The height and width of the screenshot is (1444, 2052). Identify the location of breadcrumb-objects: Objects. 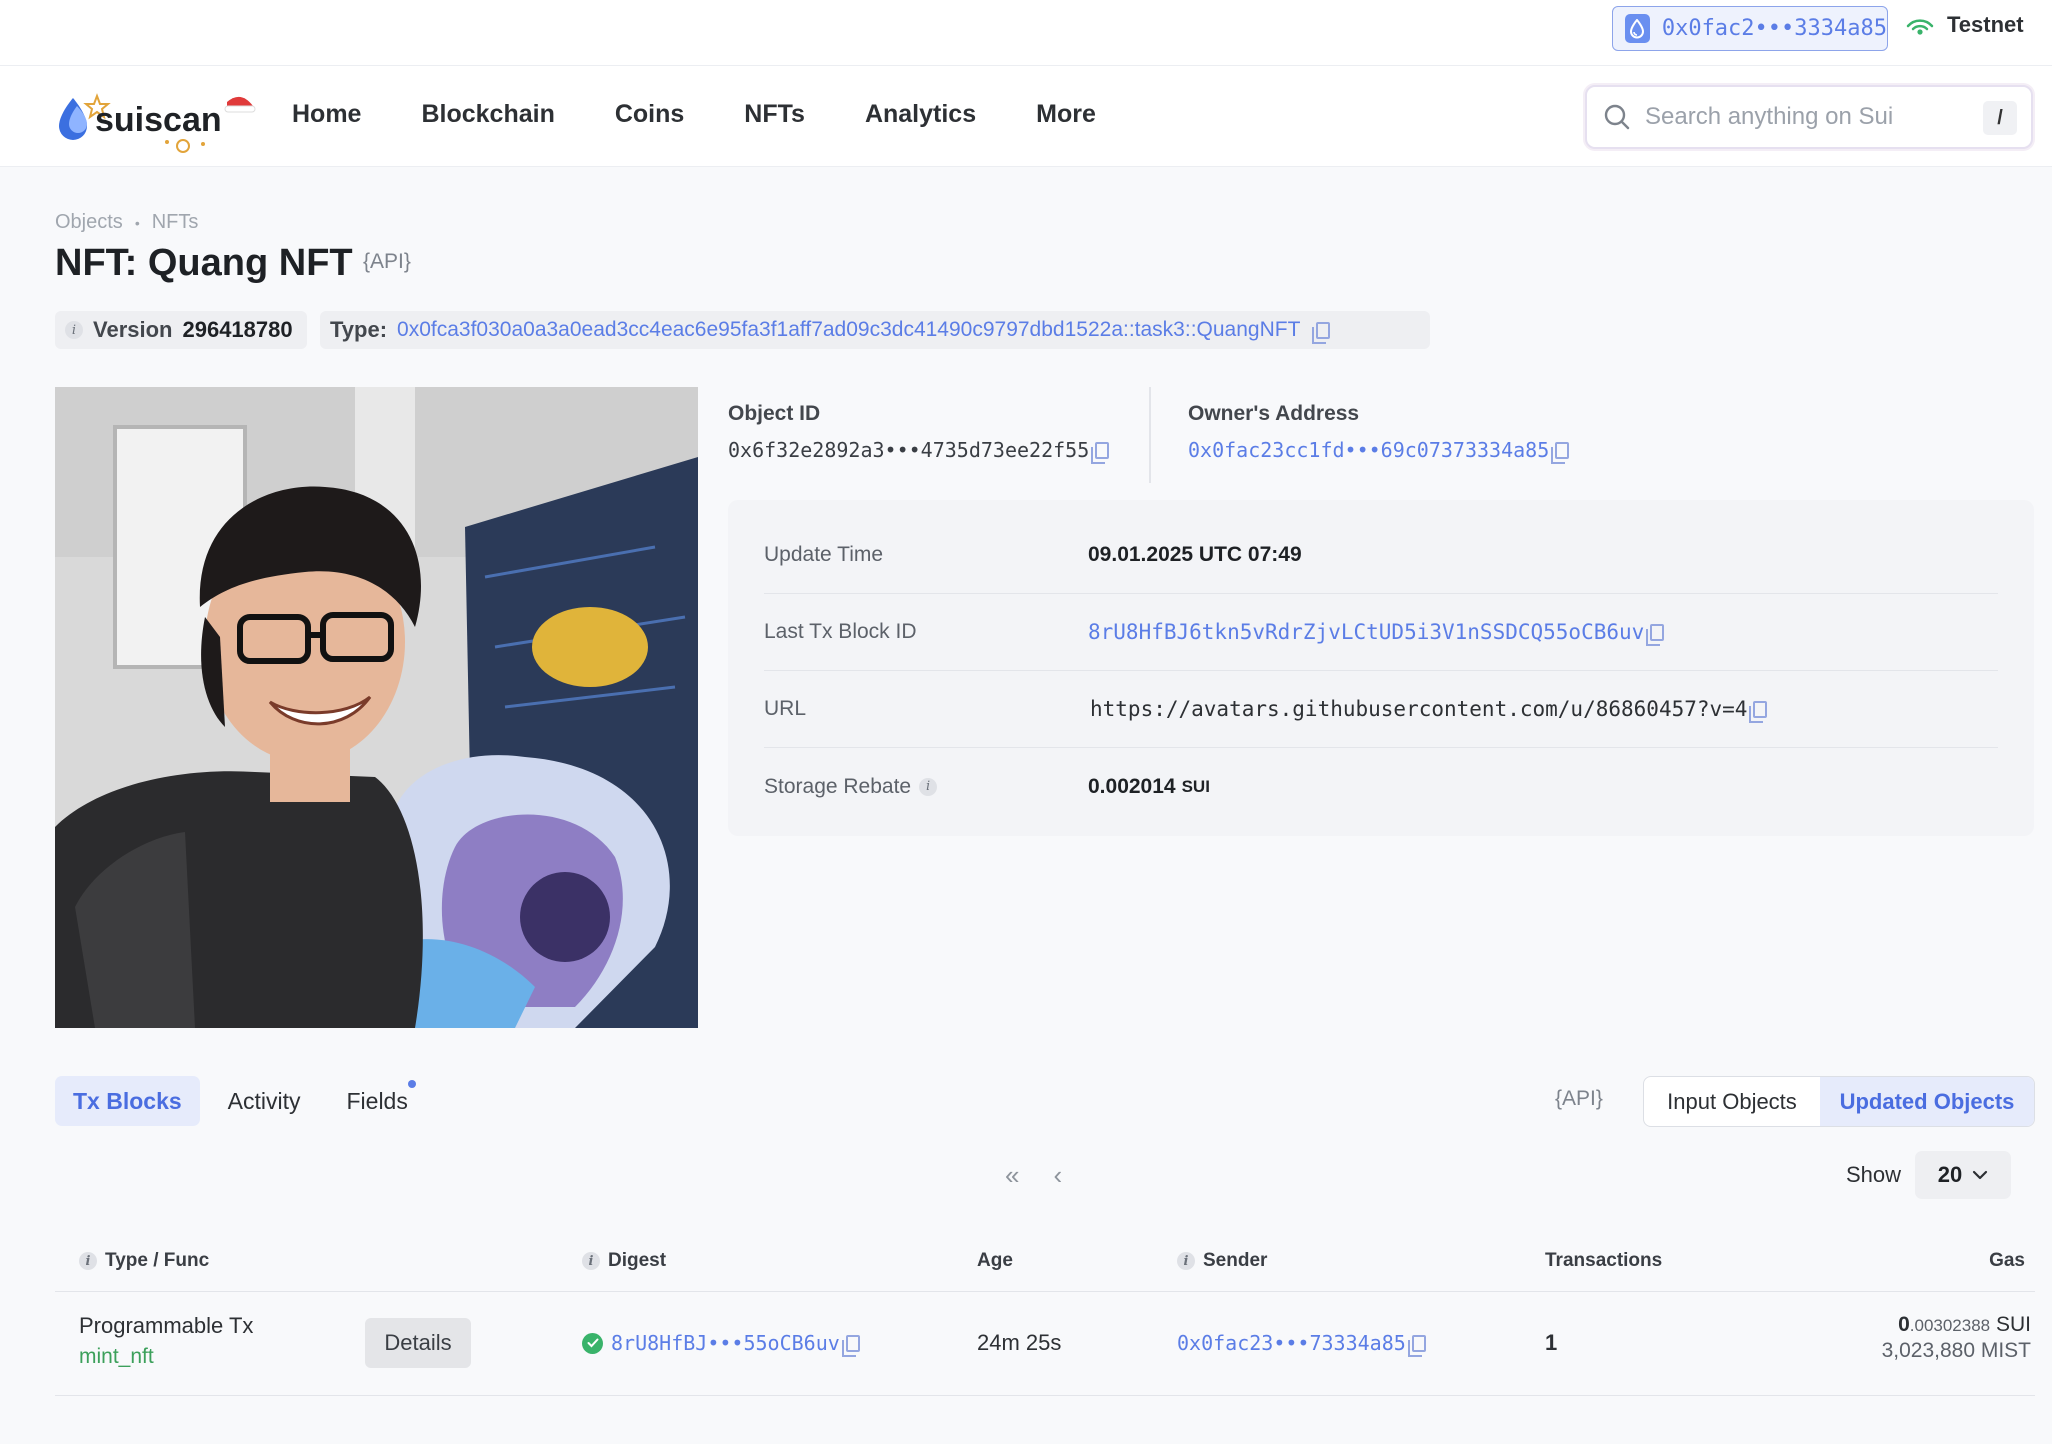
(89, 222).